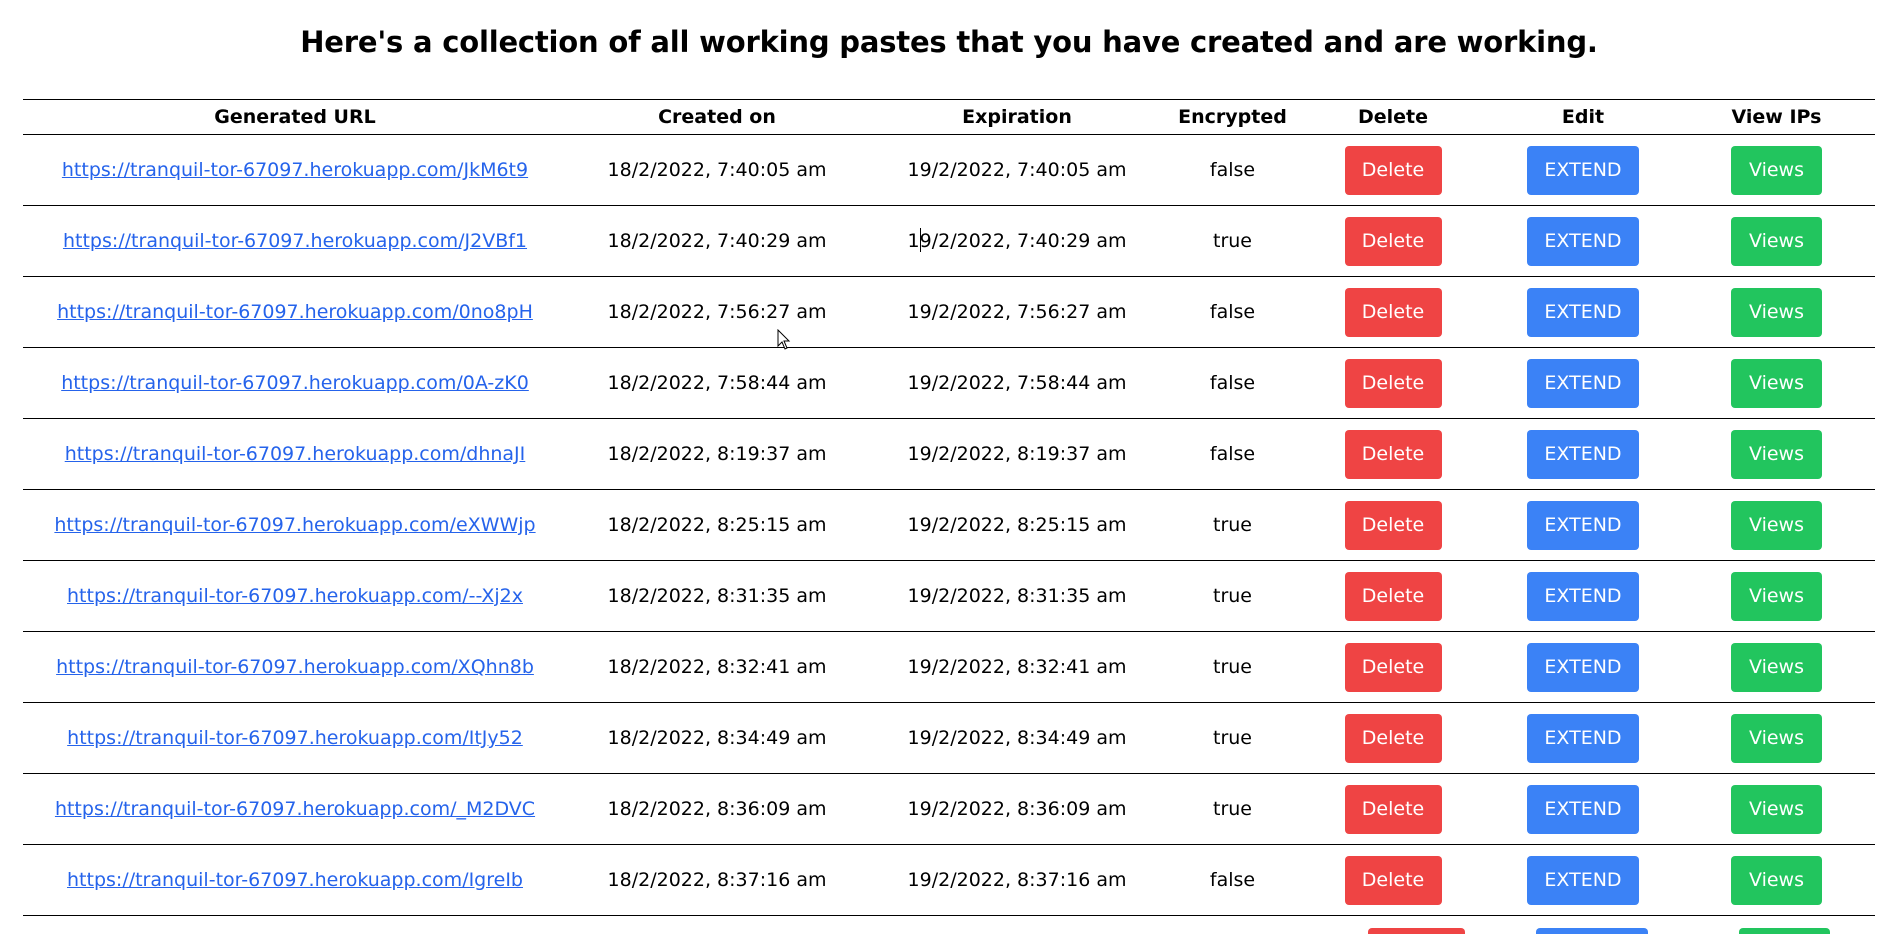 The width and height of the screenshot is (1898, 934). Describe the element at coordinates (717, 738) in the screenshot. I see `created-on-cell: 18/2/2022, 8:34:49 am` at that location.